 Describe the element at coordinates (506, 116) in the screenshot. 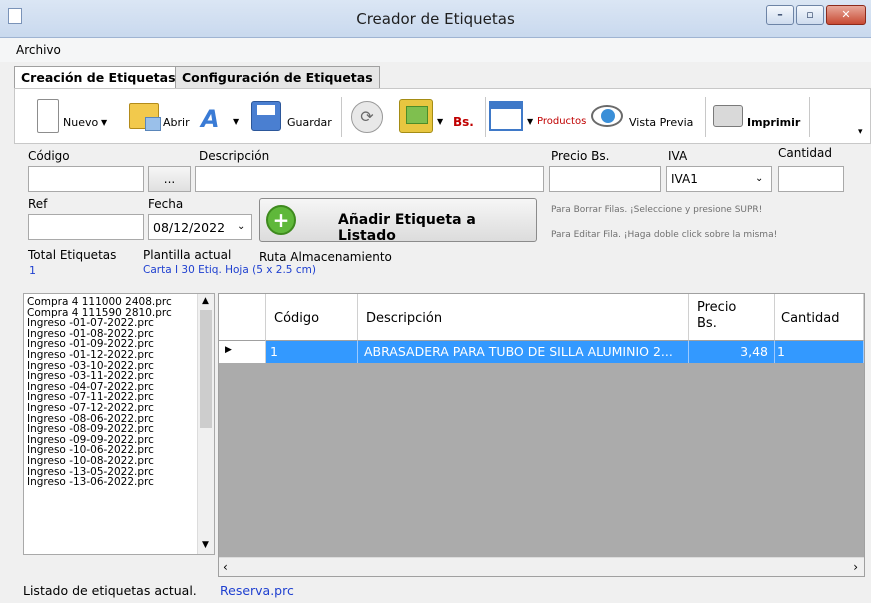

I see `window-icon` at that location.